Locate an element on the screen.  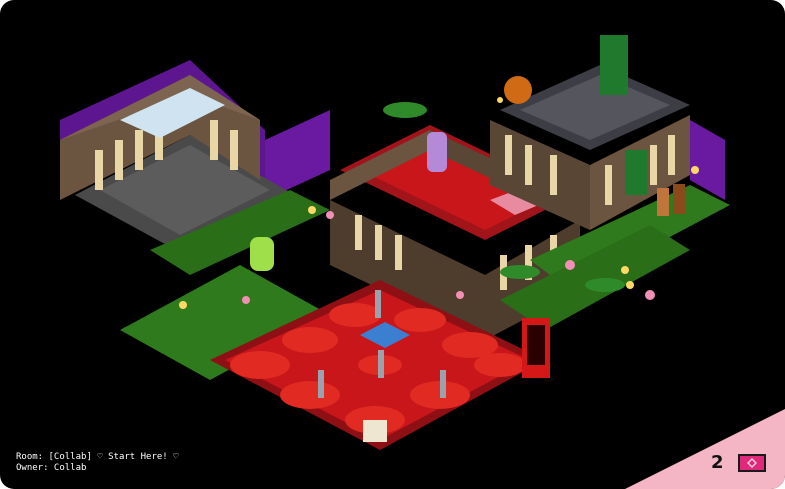
room-owner-label: Owner: Collab is located at coordinates (51, 468).